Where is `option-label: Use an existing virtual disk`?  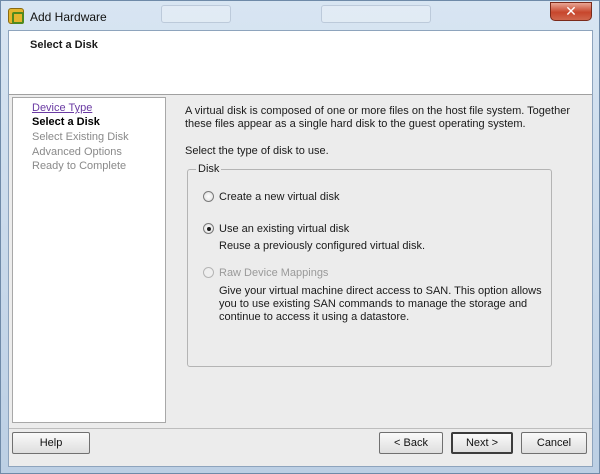 option-label: Use an existing virtual disk is located at coordinates (284, 229).